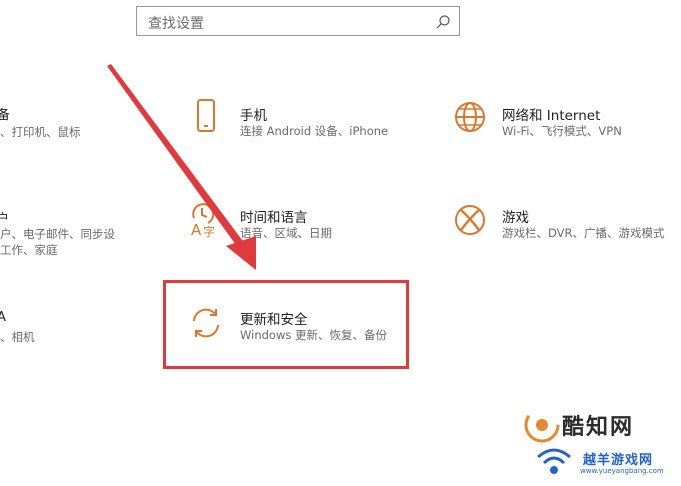 This screenshot has width=681, height=486. Describe the element at coordinates (29, 250) in the screenshot. I see `category-desc: 工作、家庭` at that location.